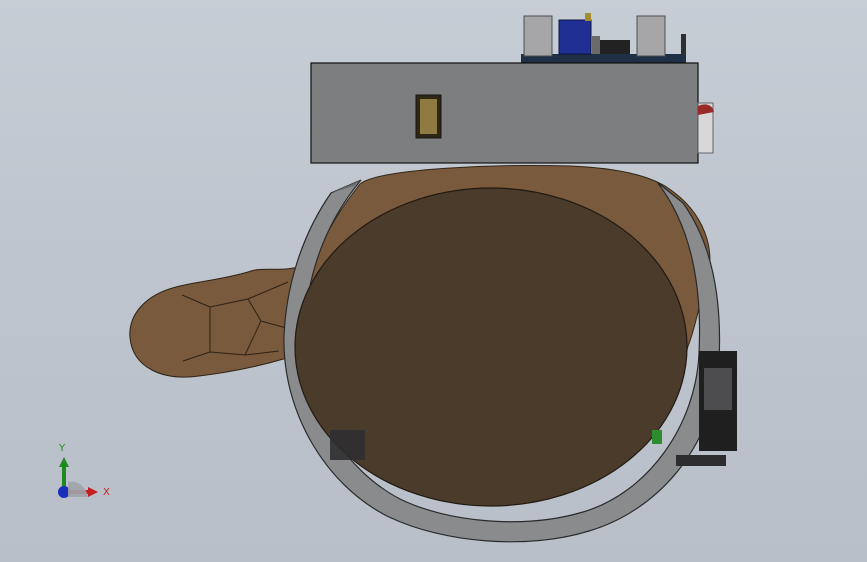 This screenshot has height=562, width=867. What do you see at coordinates (62, 448) in the screenshot?
I see `y-axis-label: Y` at bounding box center [62, 448].